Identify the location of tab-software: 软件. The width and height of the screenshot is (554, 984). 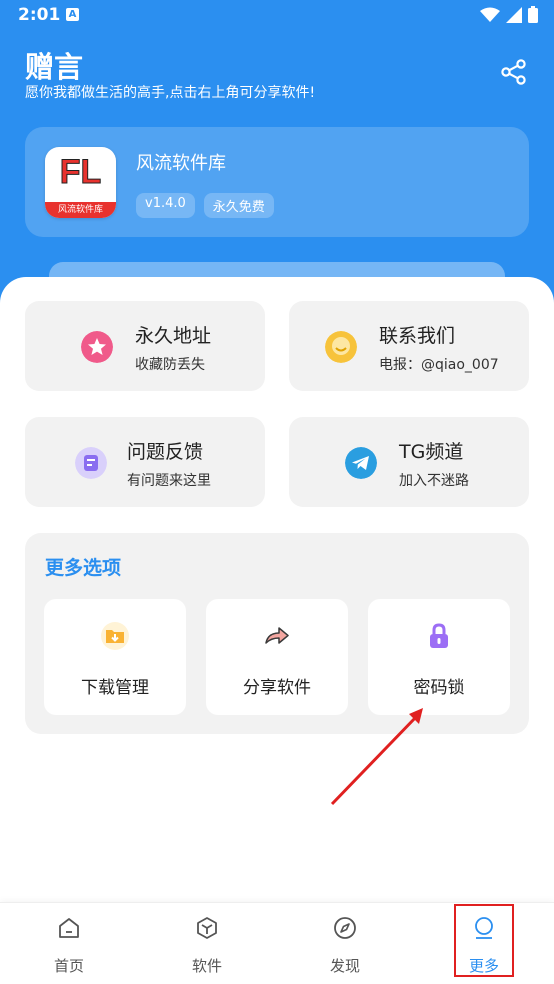
(207, 943).